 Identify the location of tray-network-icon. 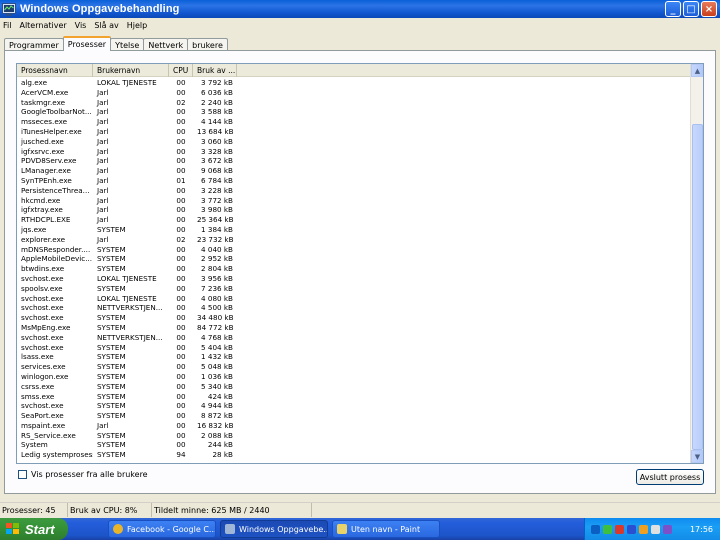
(607, 529).